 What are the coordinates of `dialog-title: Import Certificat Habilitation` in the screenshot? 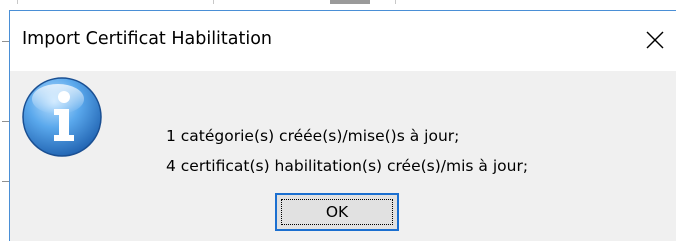 It's located at (147, 39).